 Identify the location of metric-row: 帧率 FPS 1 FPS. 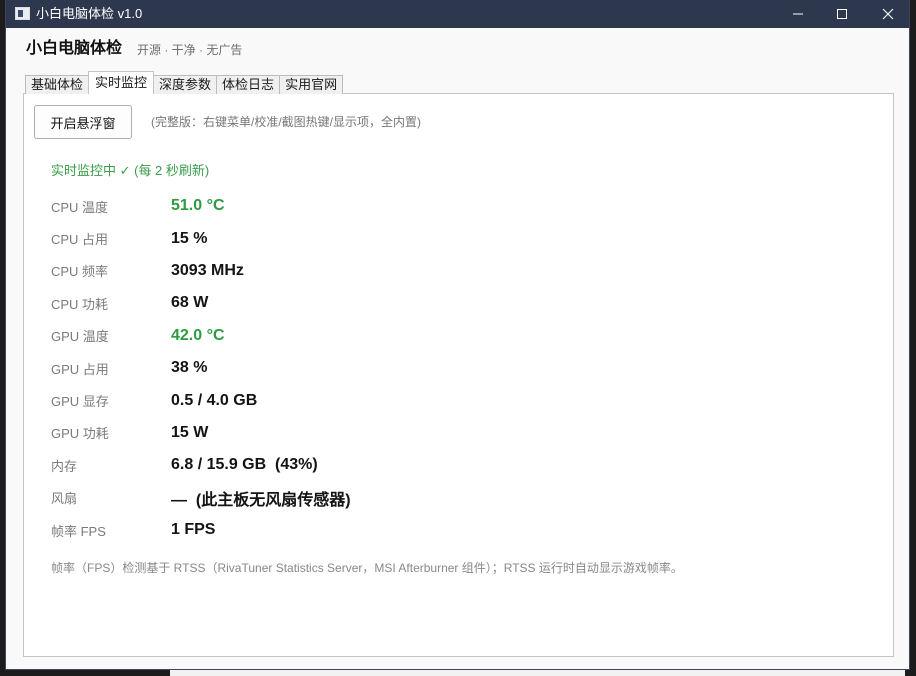
(201, 530).